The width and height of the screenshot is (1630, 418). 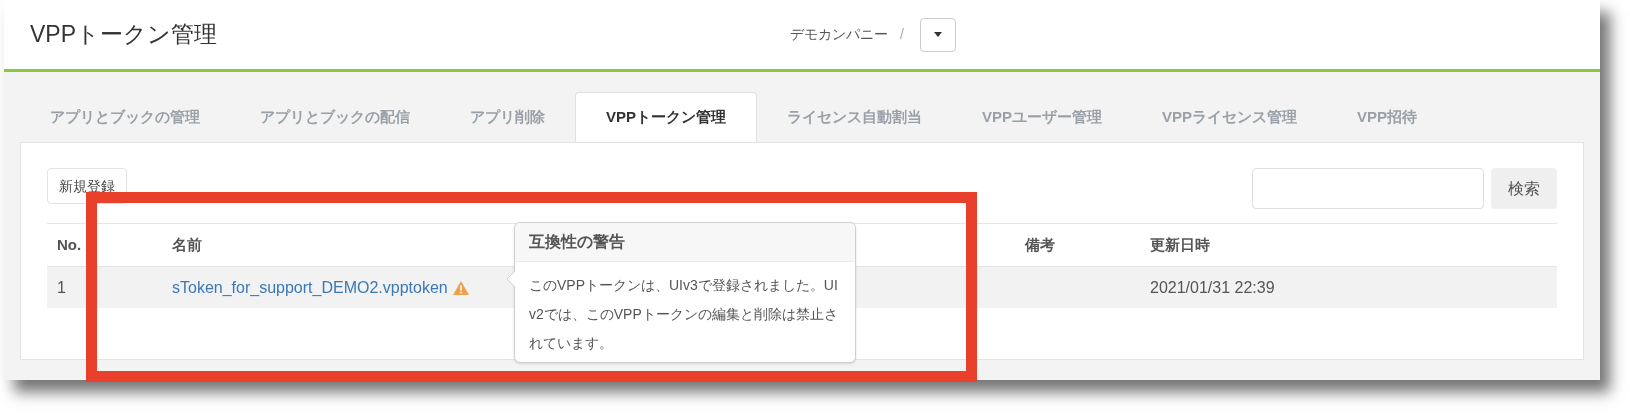 I want to click on search-field, so click(x=1368, y=188).